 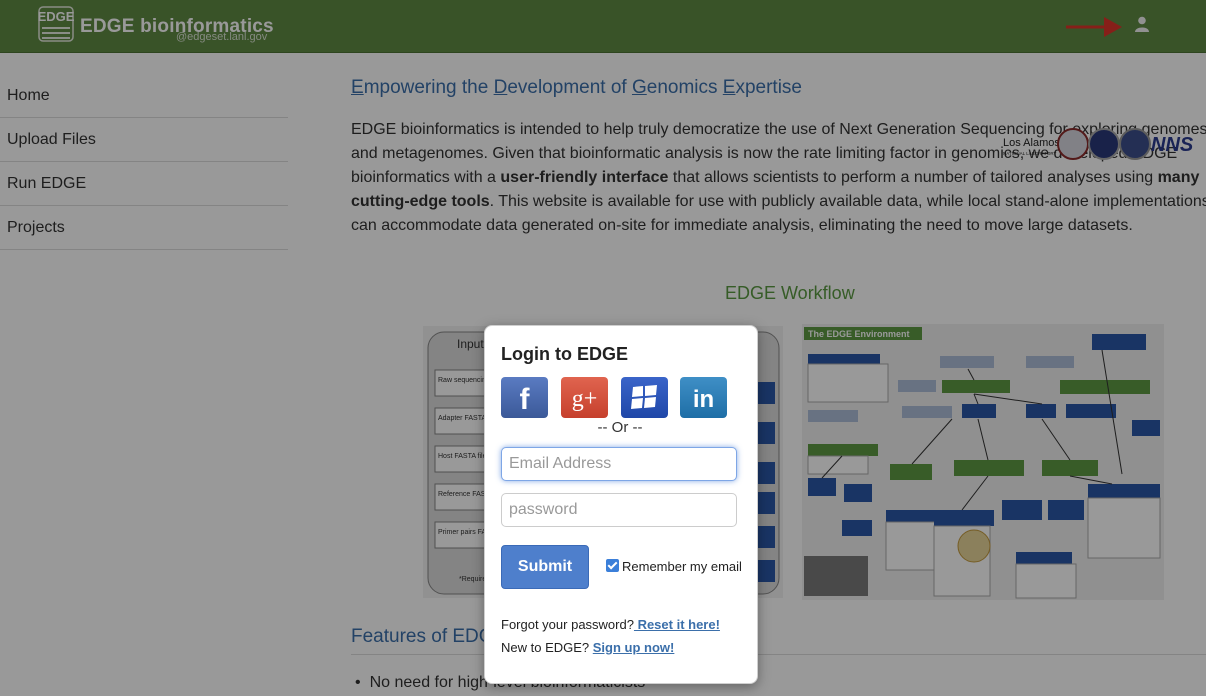 I want to click on windows-live-login-button, so click(x=644, y=397).